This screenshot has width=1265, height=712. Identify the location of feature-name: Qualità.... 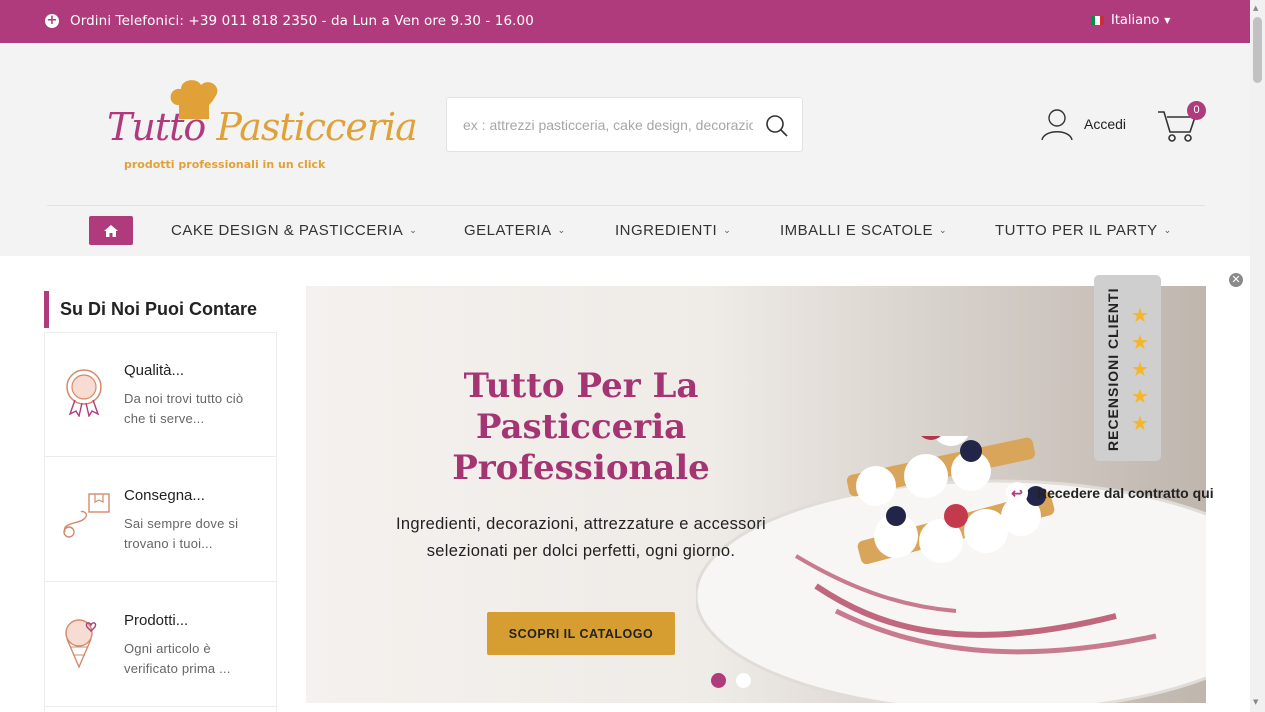
(154, 370).